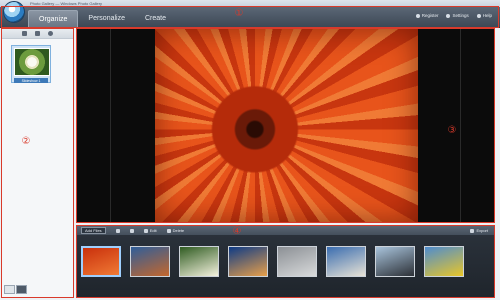  What do you see at coordinates (346, 261) in the screenshot?
I see `filmstrip-thumb-house` at bounding box center [346, 261].